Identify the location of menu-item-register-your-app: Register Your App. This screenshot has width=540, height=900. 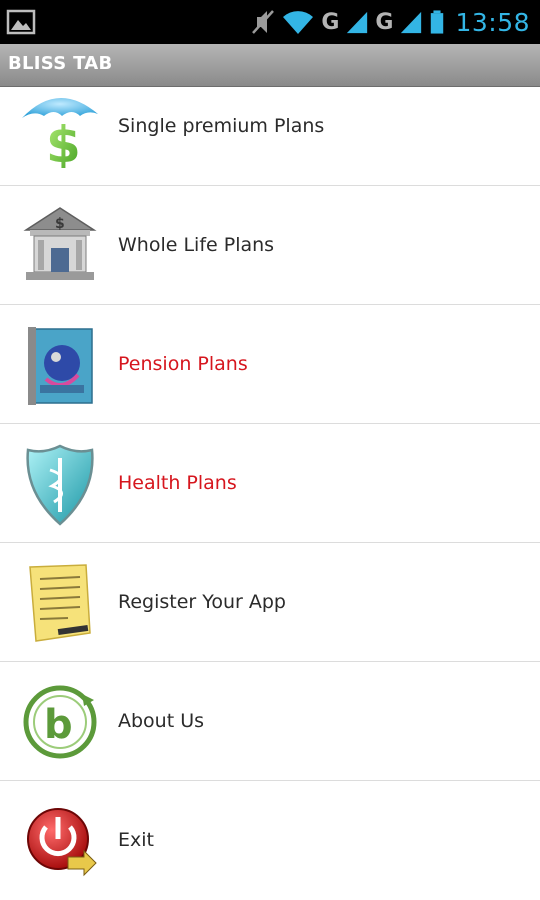
(270, 602).